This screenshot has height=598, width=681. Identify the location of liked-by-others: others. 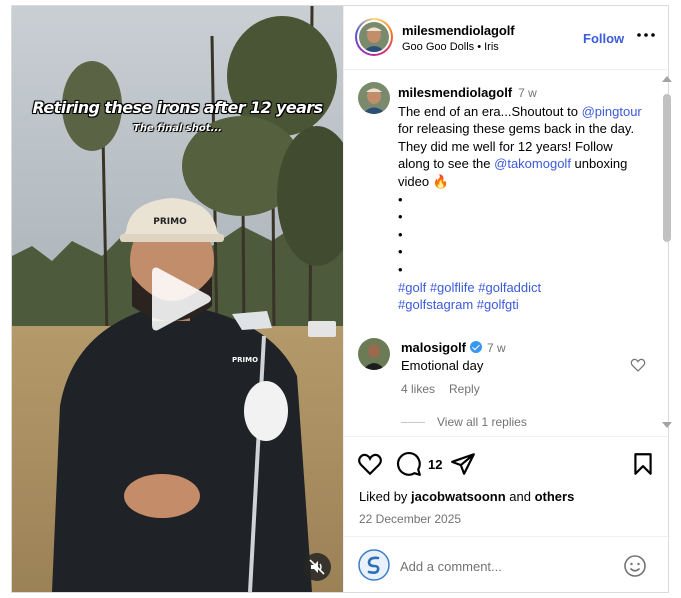
(555, 496).